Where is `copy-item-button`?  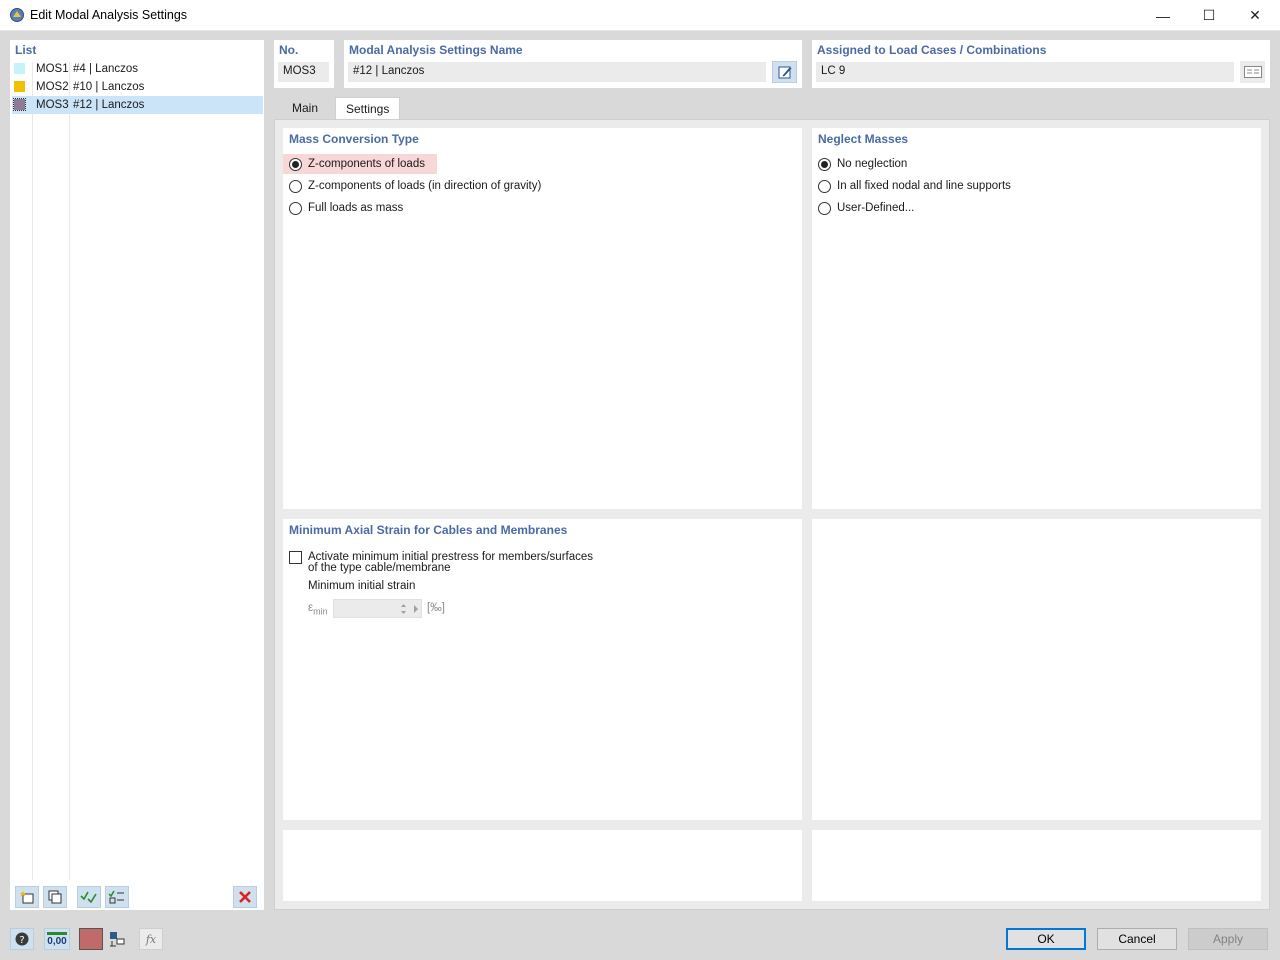
copy-item-button is located at coordinates (55, 897).